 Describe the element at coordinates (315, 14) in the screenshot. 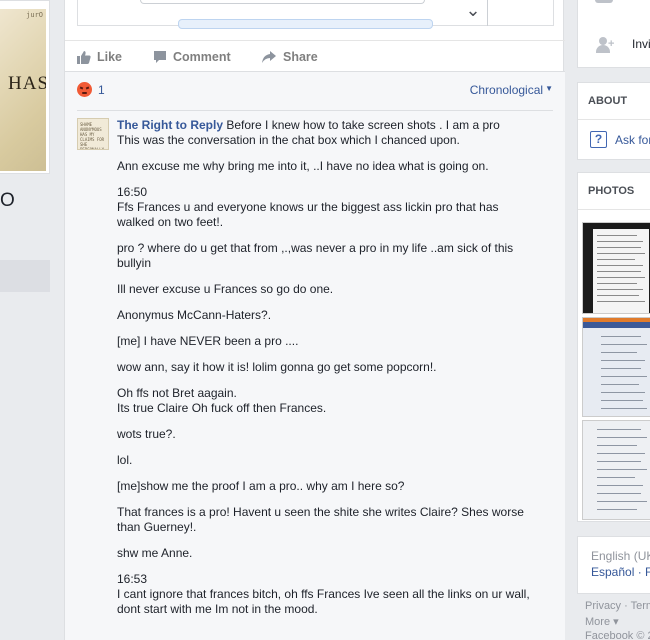

I see `post-shared-content: ⌄` at that location.